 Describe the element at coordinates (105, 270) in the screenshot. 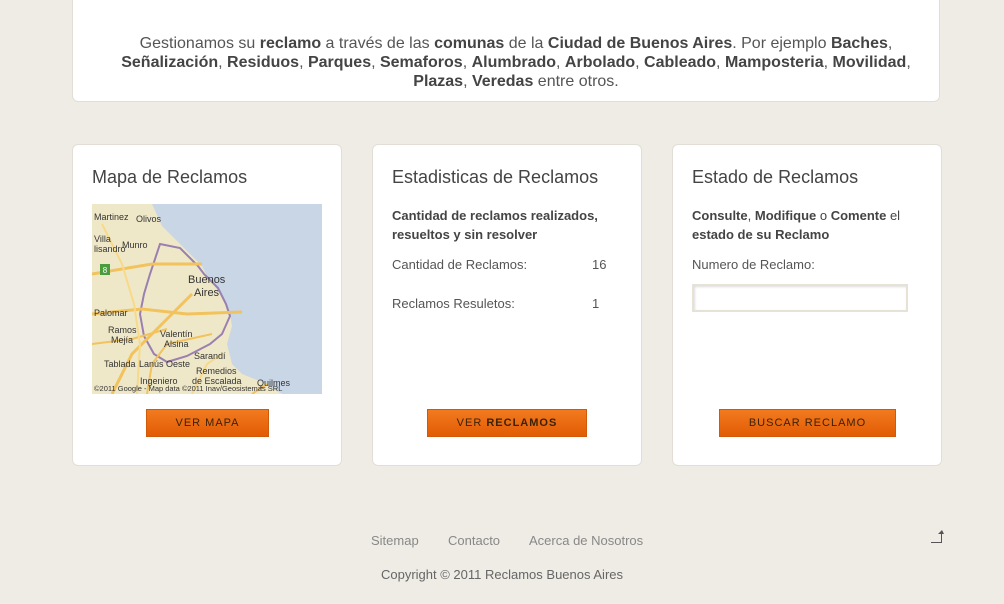

I see `svg-text: 8` at that location.